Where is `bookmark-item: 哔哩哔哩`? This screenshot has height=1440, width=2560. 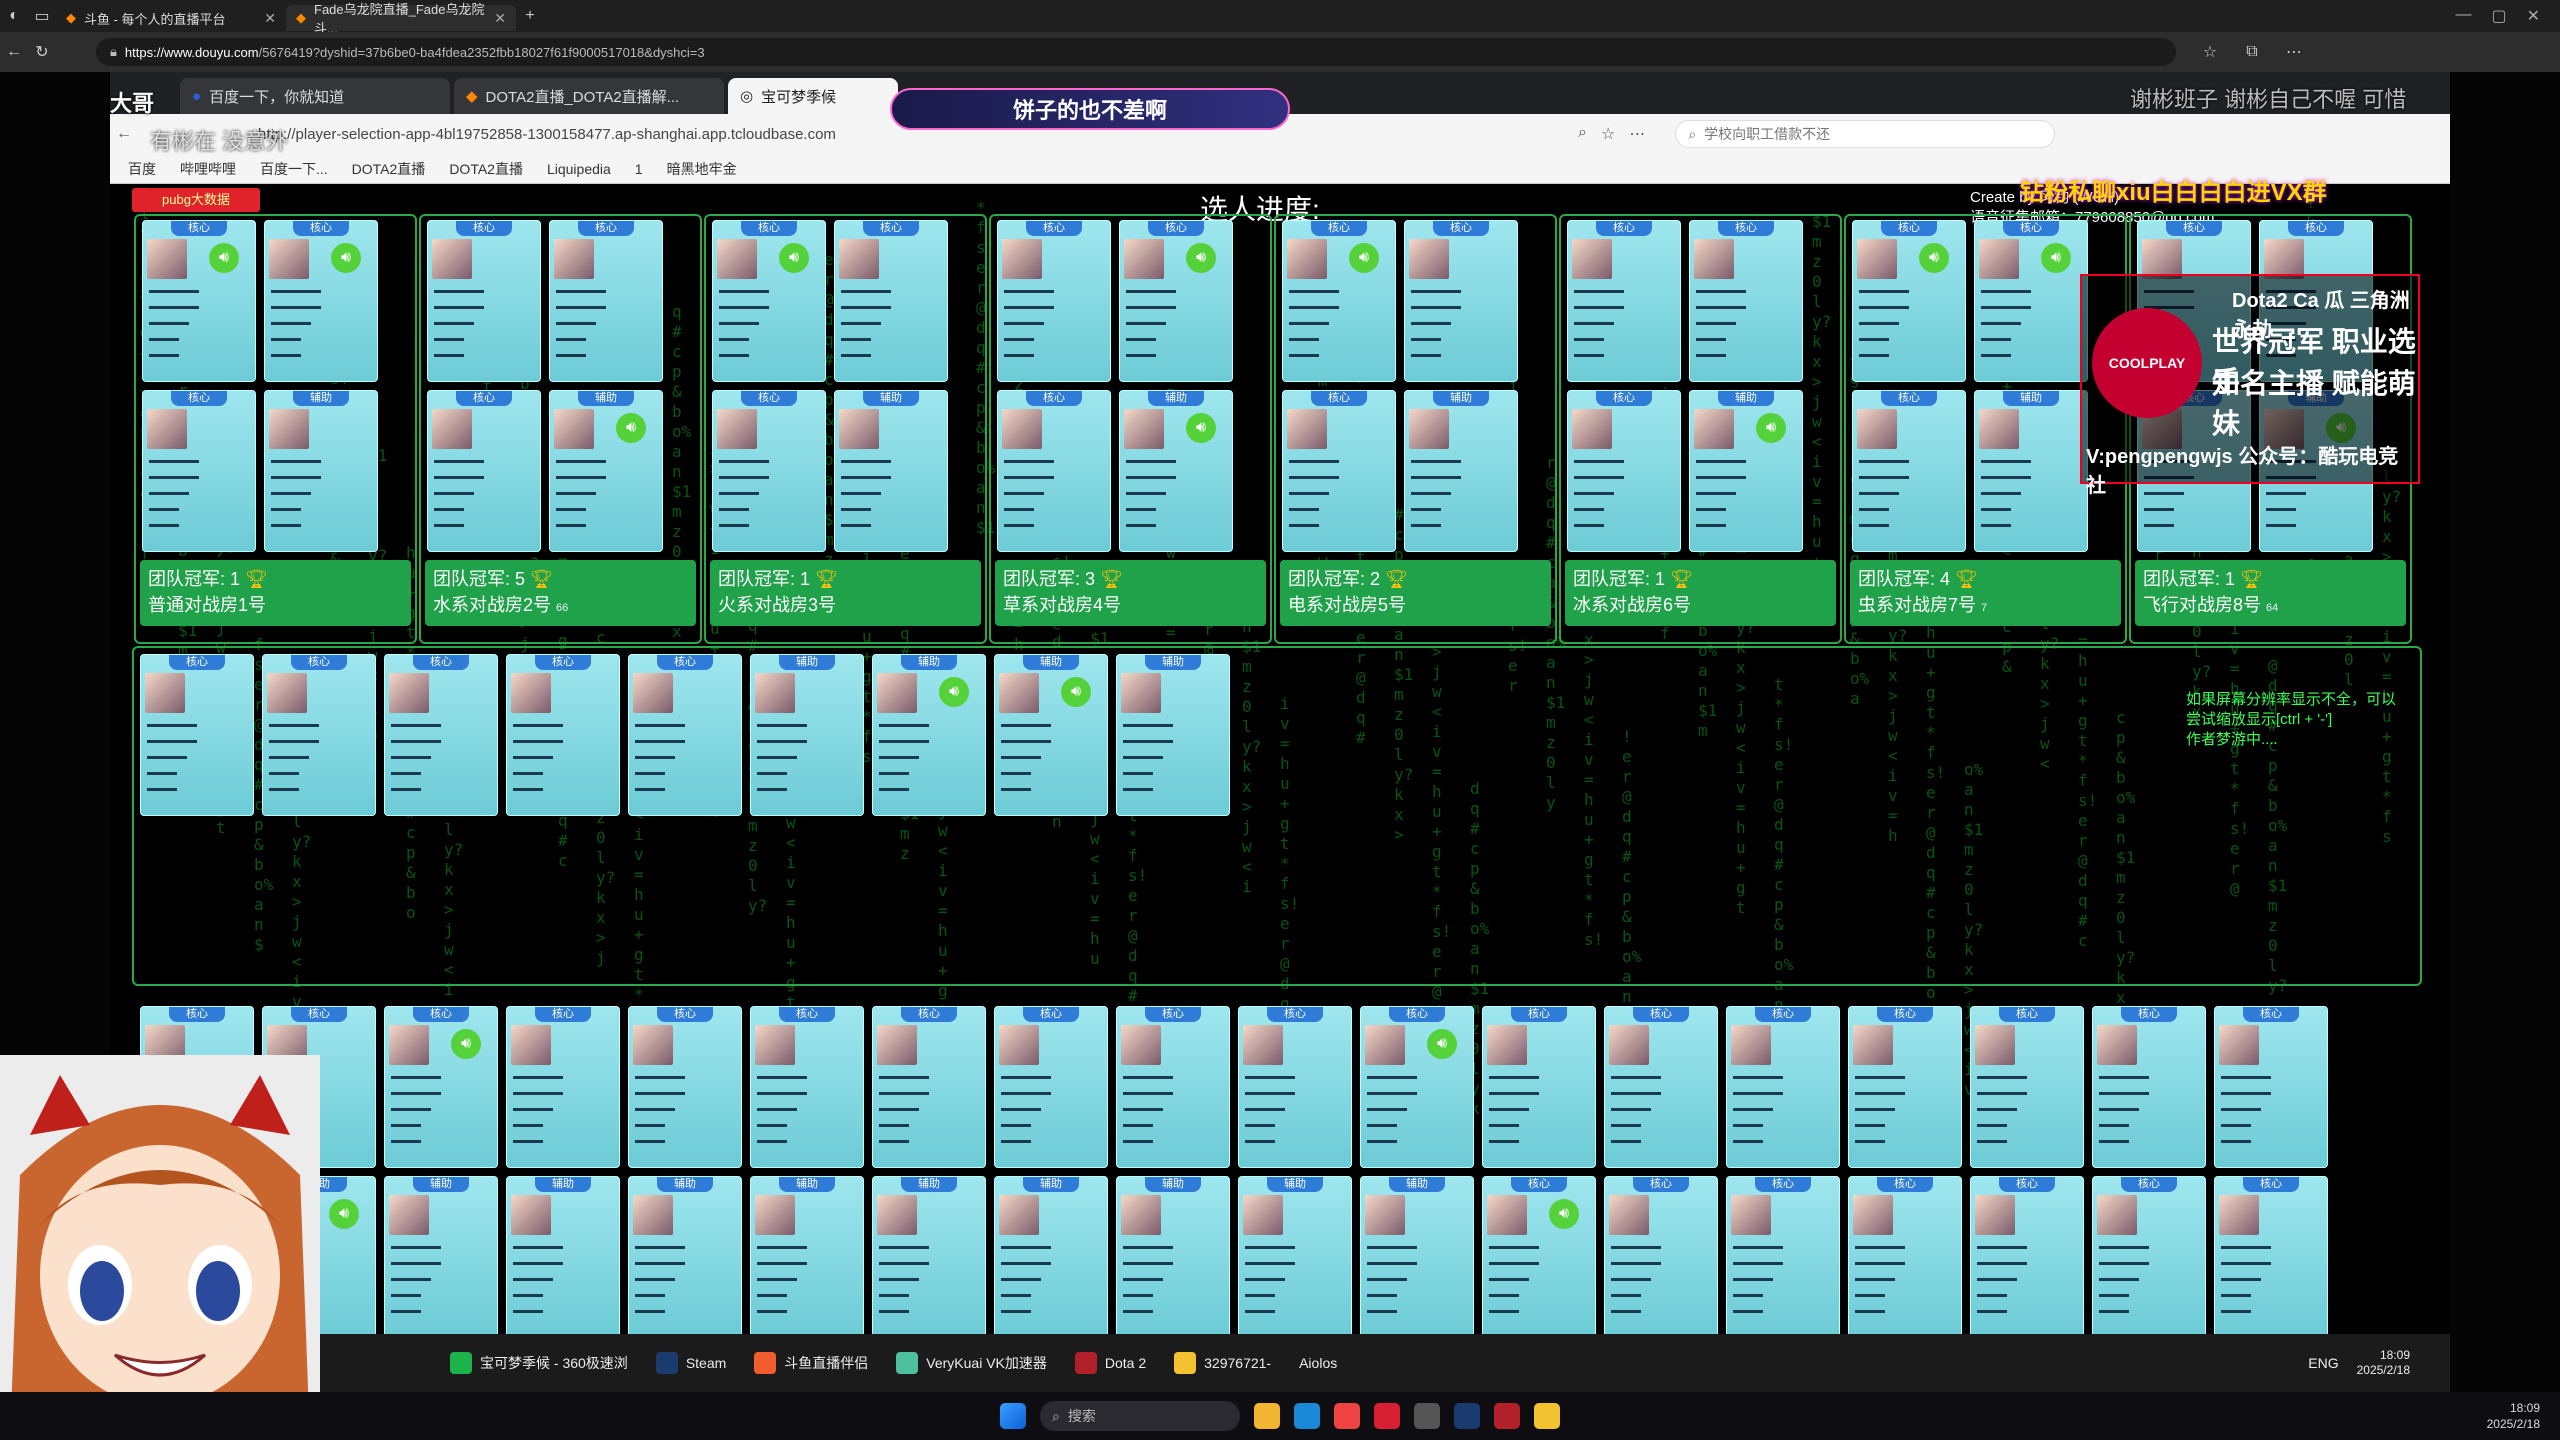
bookmark-item: 哔哩哔哩 is located at coordinates (208, 169).